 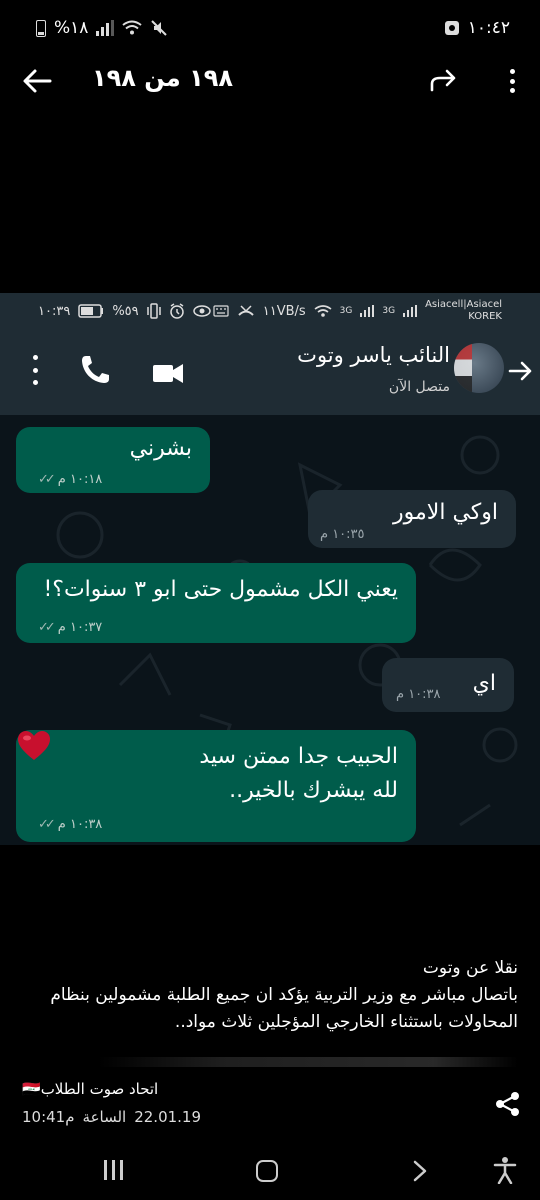 I want to click on image-counter: ١٩٨ من ١٩٨, so click(x=163, y=78).